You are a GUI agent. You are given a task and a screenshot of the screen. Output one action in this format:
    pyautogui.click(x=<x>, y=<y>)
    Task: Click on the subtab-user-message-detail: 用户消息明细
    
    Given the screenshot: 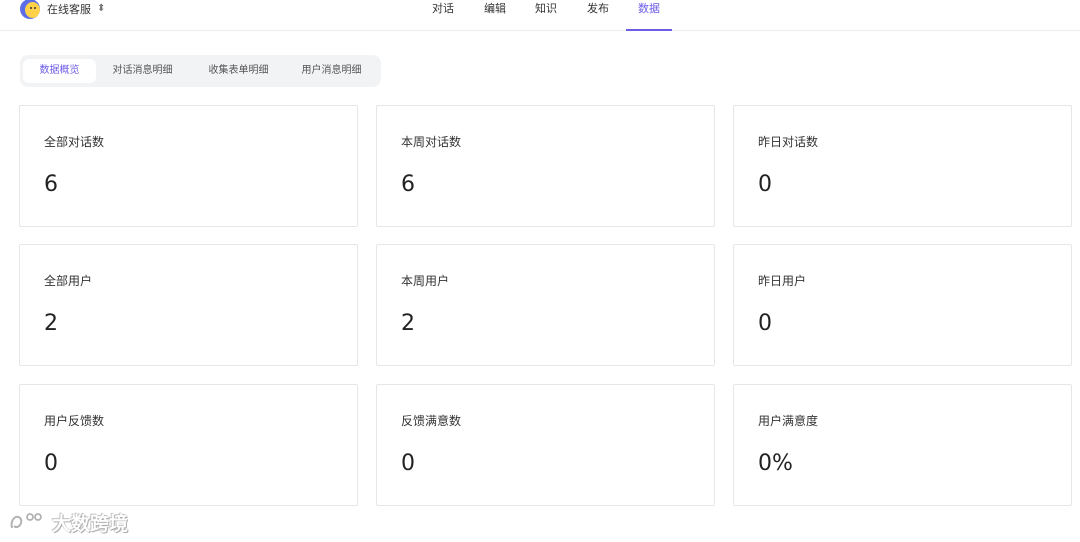 What is the action you would take?
    pyautogui.click(x=331, y=71)
    